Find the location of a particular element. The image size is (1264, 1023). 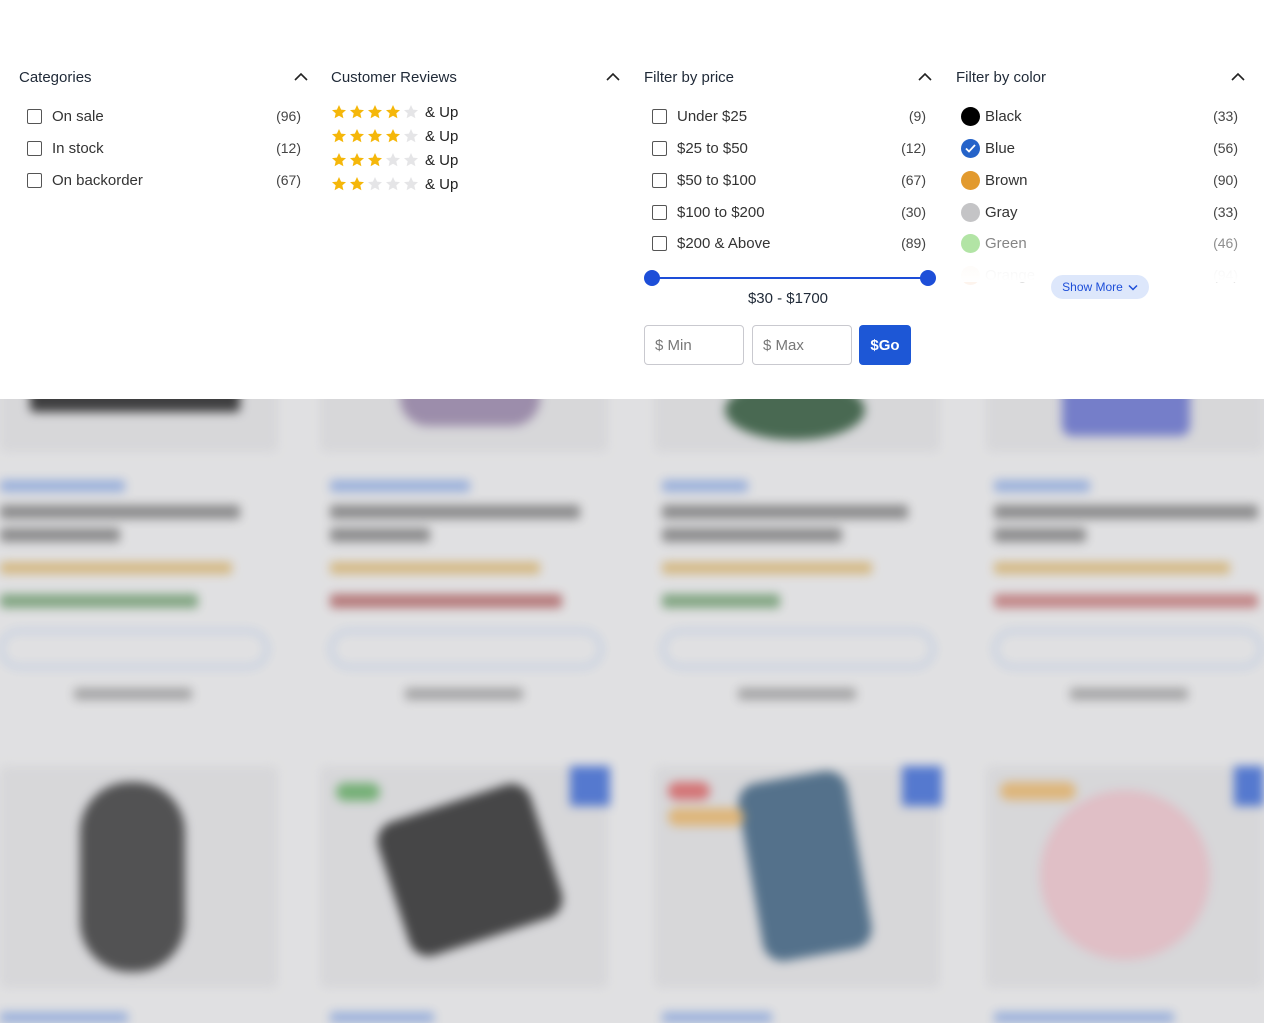

color-option-label: Black is located at coordinates (1003, 116).